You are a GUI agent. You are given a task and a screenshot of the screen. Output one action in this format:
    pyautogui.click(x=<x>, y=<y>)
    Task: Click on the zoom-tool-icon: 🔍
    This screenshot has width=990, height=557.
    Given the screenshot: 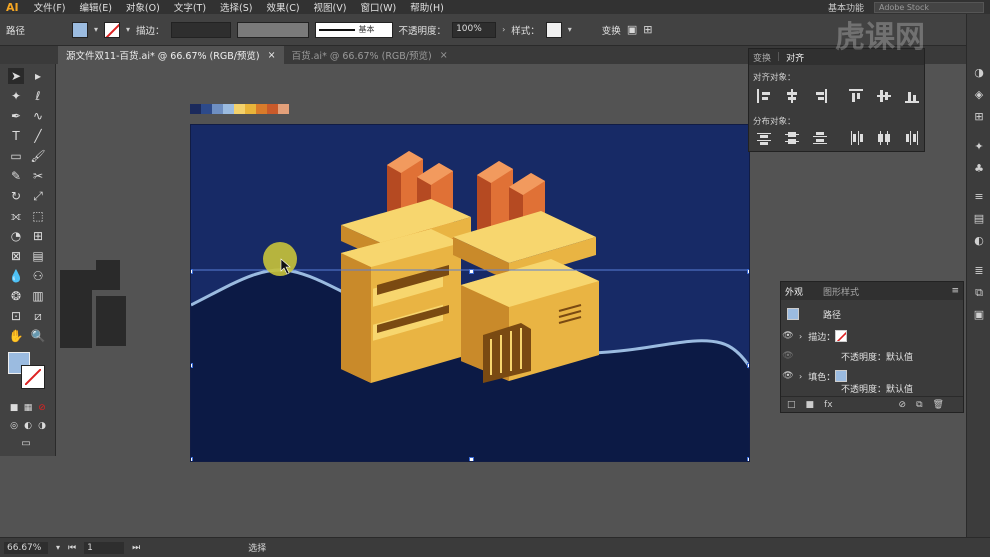 What is the action you would take?
    pyautogui.click(x=38, y=336)
    